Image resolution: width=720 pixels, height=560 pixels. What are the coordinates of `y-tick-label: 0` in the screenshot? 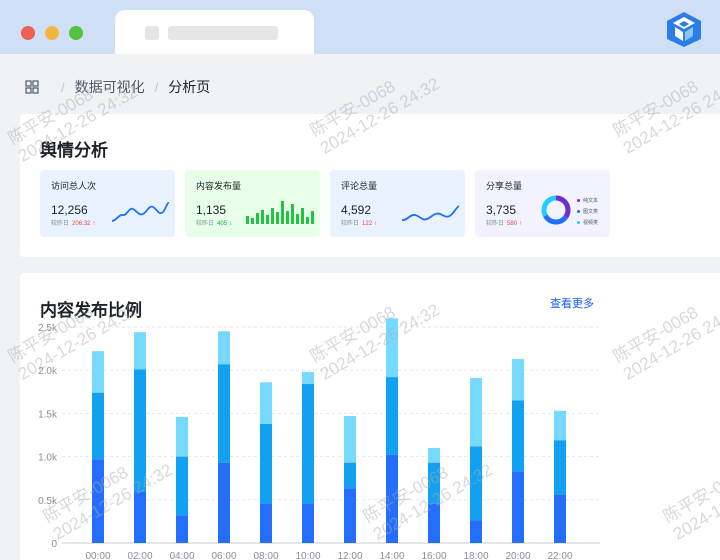 It's located at (54, 544).